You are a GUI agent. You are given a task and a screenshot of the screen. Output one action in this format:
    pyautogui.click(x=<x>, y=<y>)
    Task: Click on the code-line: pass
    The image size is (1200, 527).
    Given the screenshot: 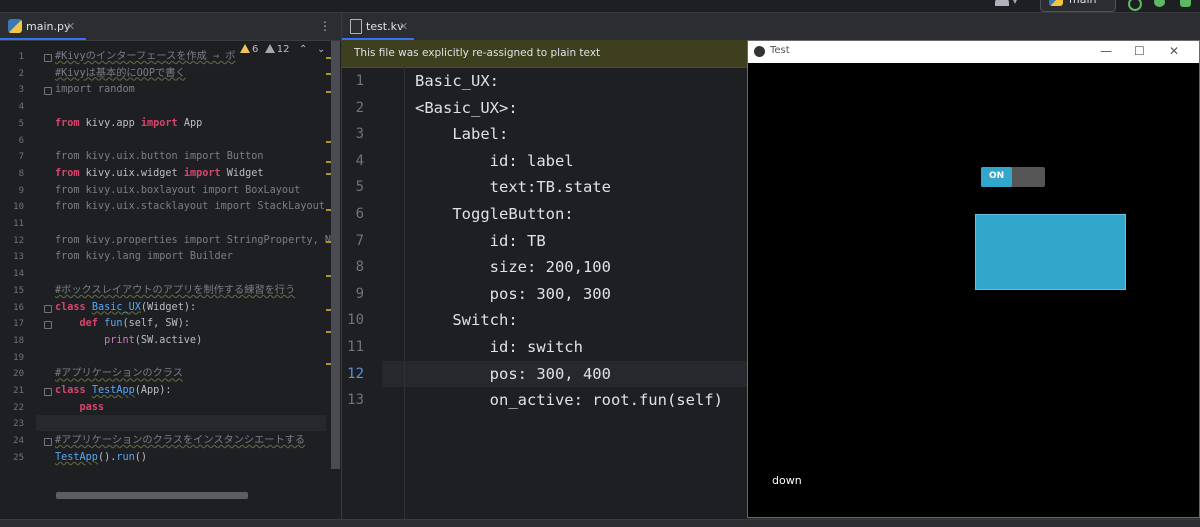 What is the action you would take?
    pyautogui.click(x=80, y=408)
    